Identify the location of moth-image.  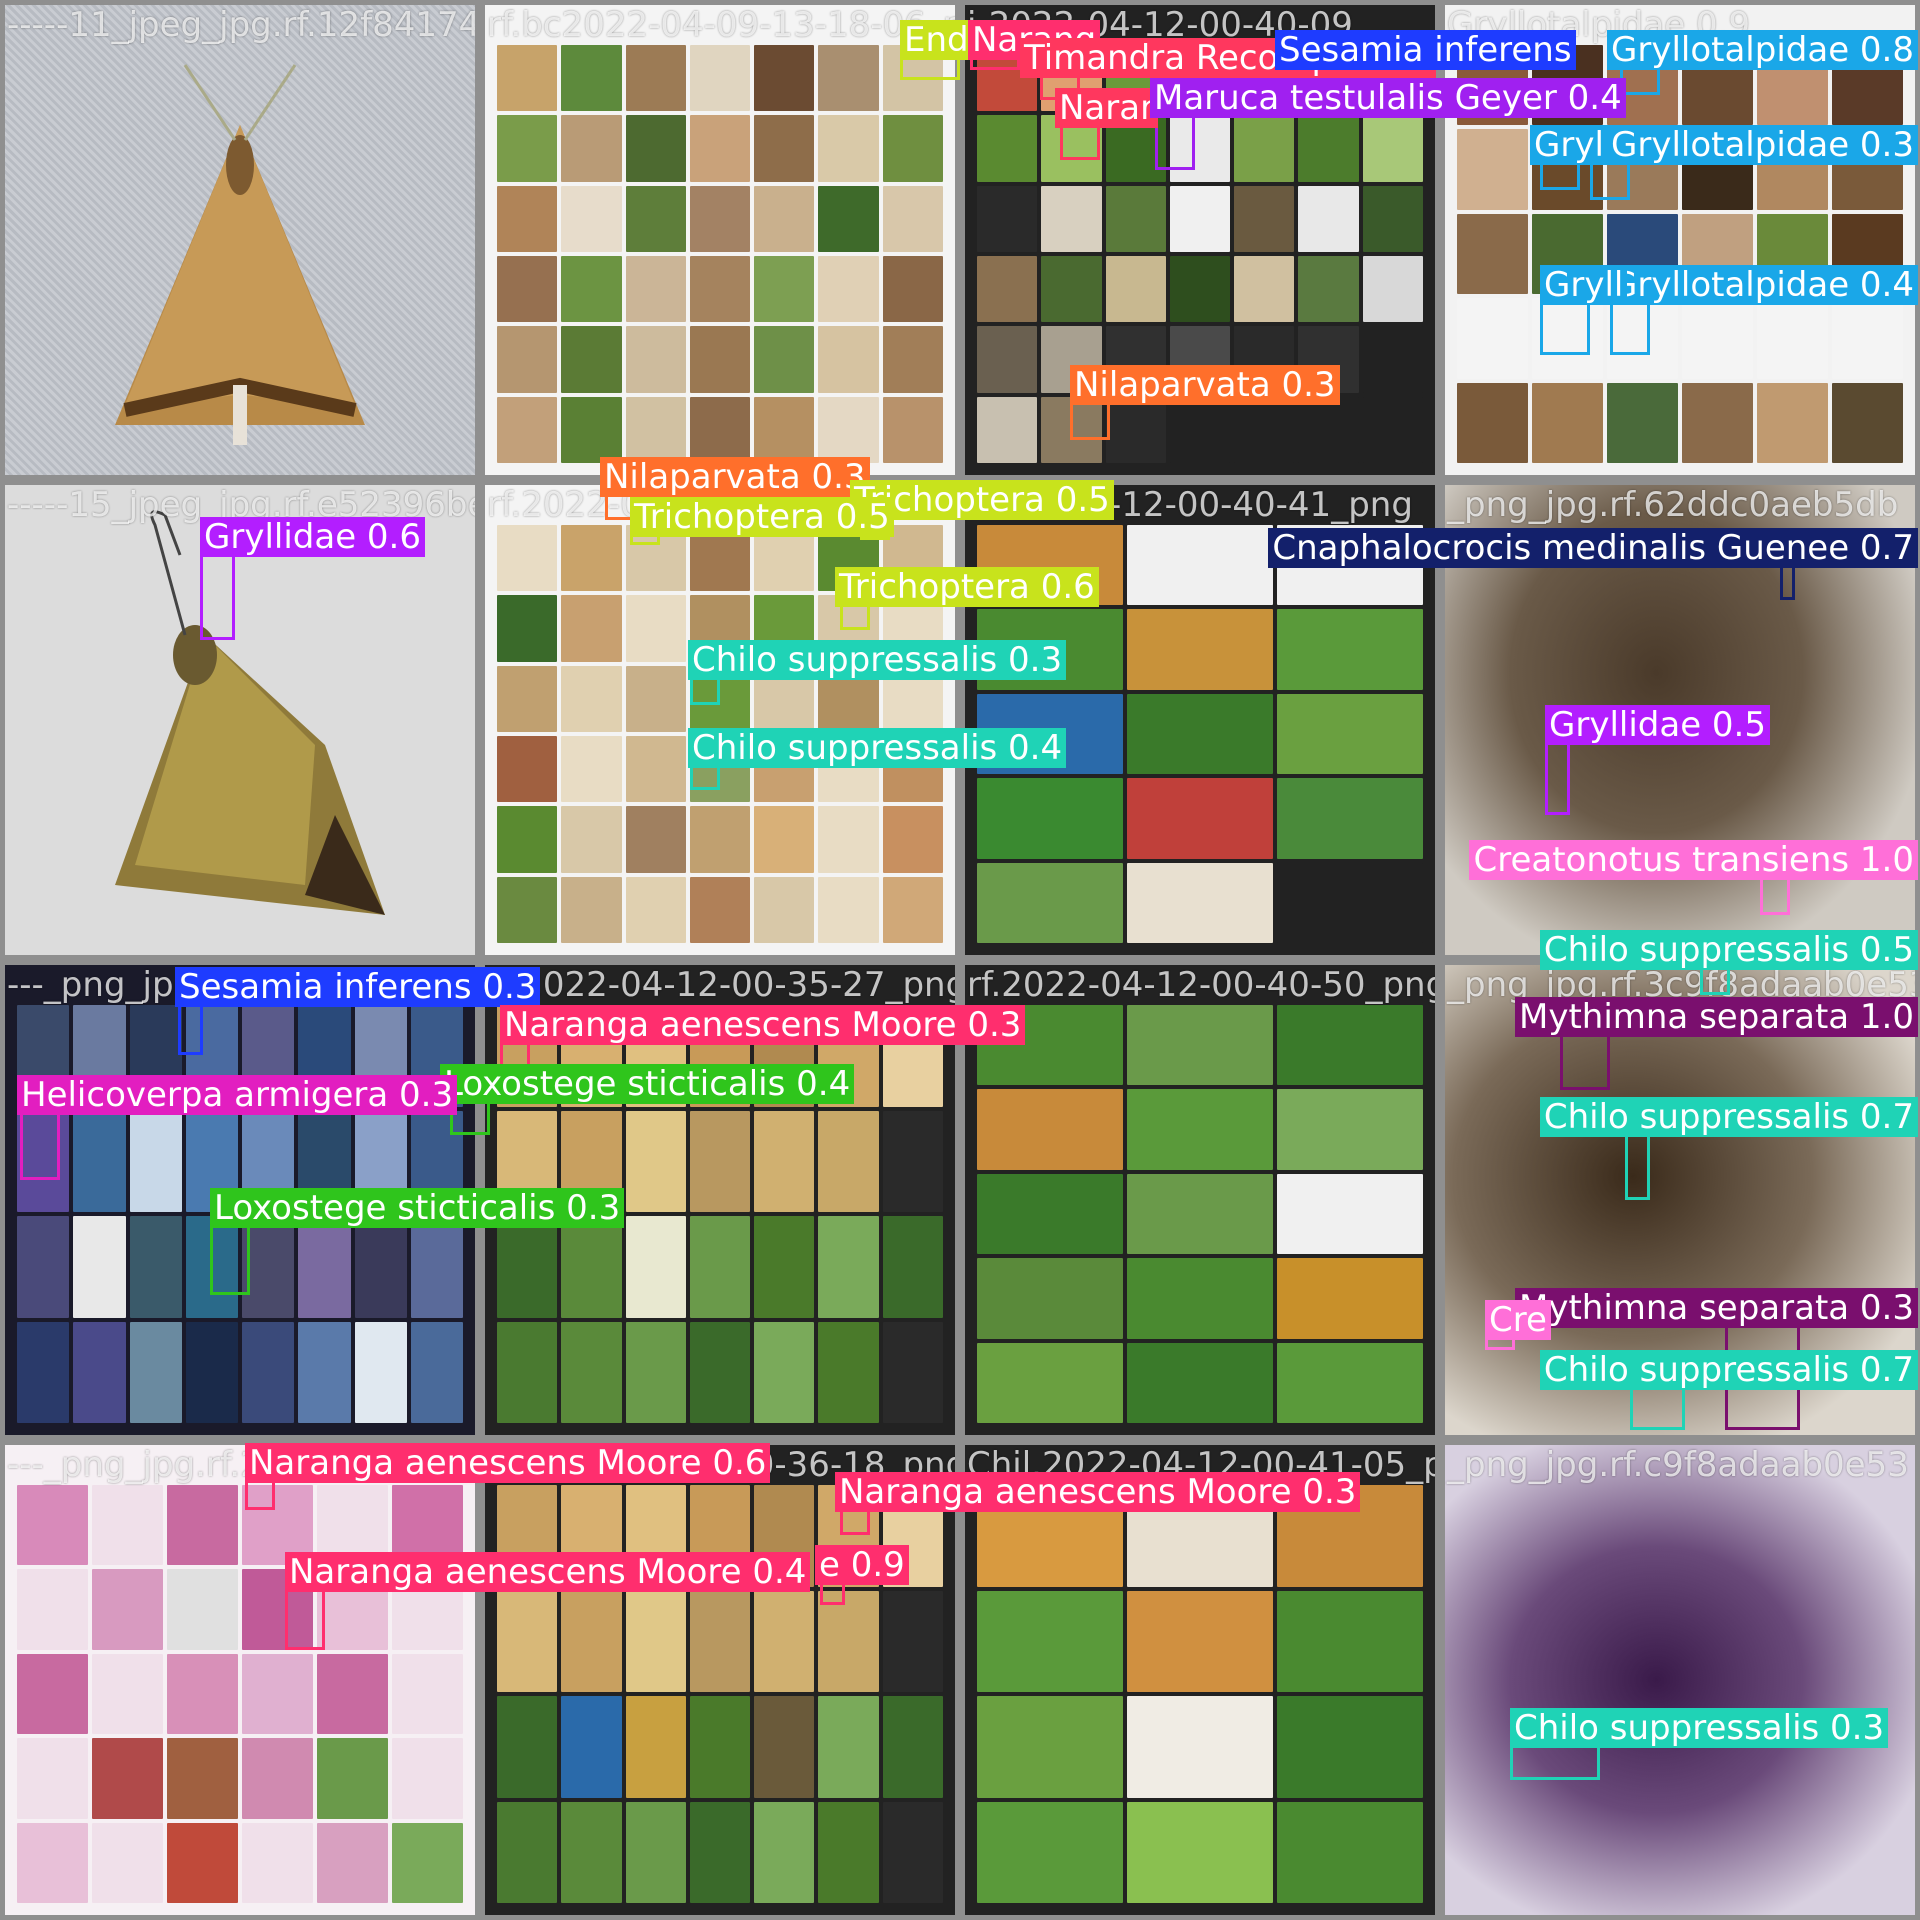
(240, 254).